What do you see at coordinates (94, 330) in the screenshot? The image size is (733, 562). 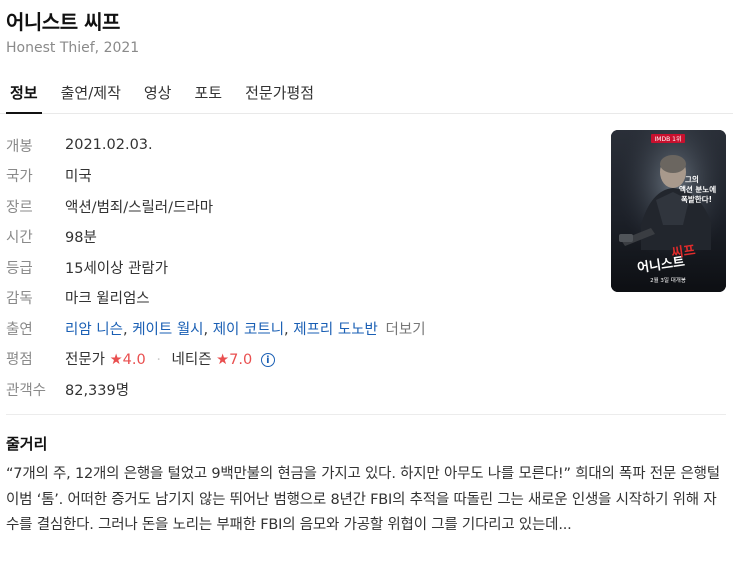 I see `cast-link: 리암 니슨` at bounding box center [94, 330].